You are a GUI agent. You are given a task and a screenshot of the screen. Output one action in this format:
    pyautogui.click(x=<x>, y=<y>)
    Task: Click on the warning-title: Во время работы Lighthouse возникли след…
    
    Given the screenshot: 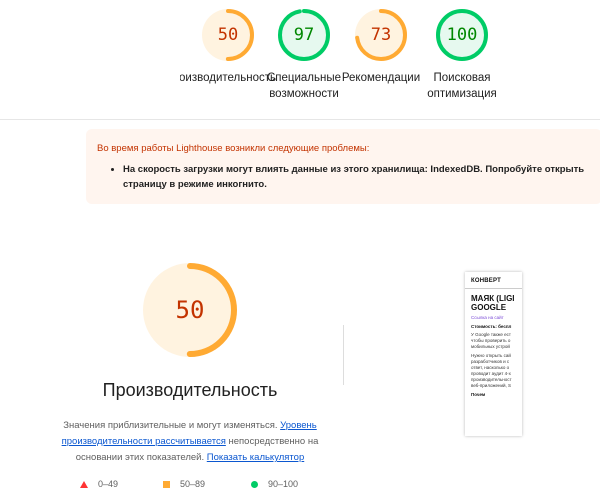 What is the action you would take?
    pyautogui.click(x=233, y=148)
    